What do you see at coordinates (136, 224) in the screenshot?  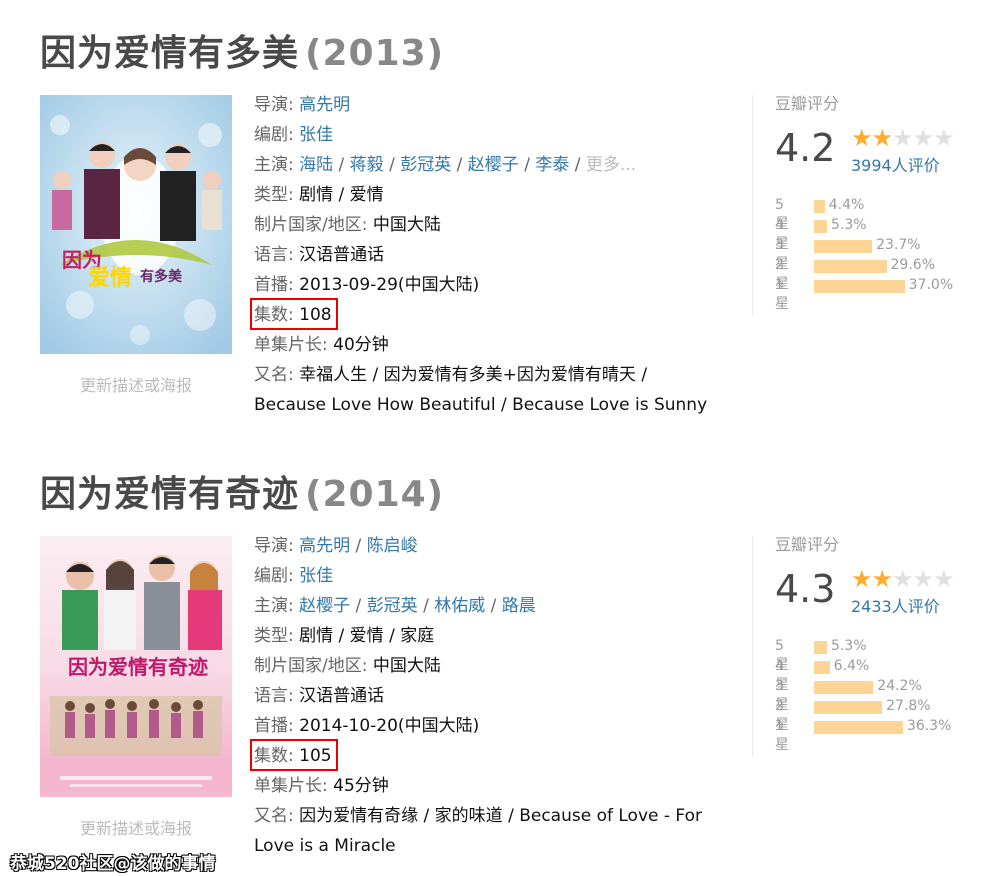 I see `poster-image: 因为 爱情 有多美` at bounding box center [136, 224].